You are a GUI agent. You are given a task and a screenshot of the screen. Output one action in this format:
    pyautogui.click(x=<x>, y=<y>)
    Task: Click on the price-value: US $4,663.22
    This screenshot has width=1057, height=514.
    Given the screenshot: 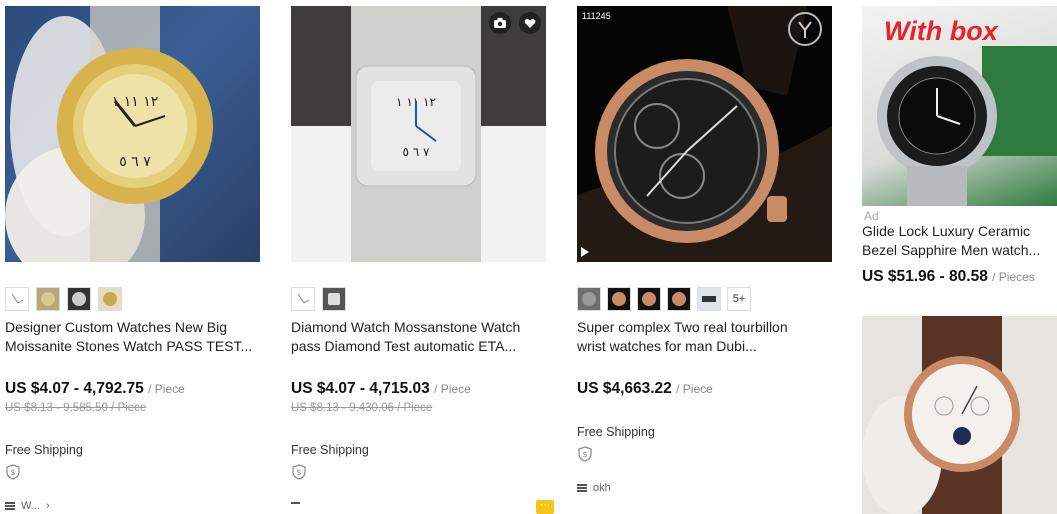 What is the action you would take?
    pyautogui.click(x=624, y=388)
    